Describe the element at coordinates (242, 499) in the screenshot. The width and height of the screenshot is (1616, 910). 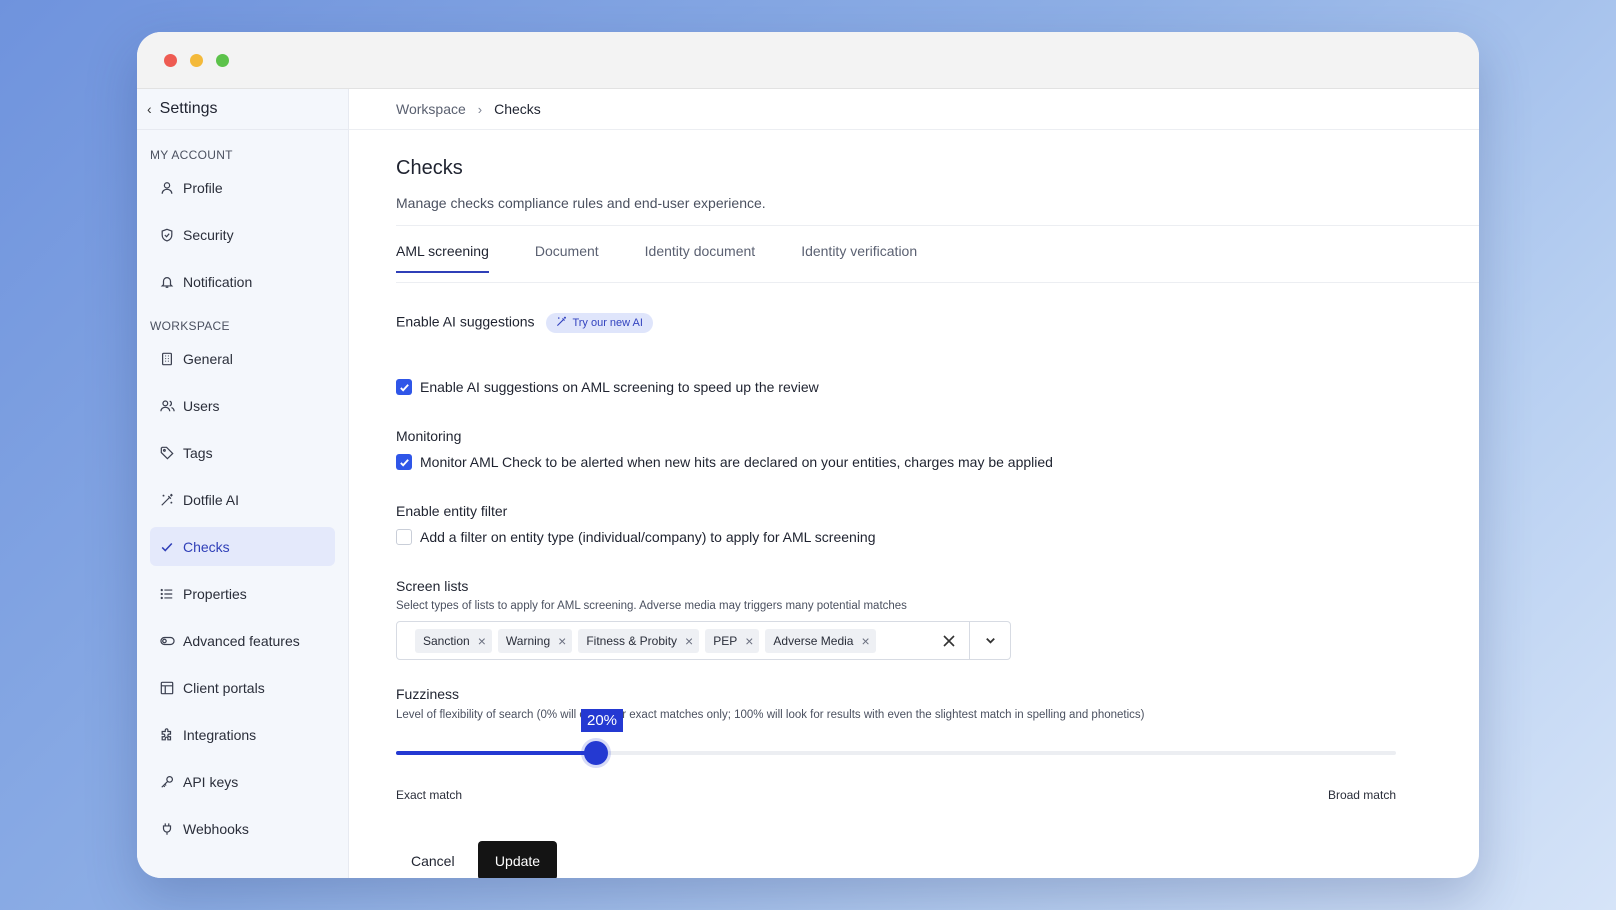
I see `sidebar-item-dotfile-ai: Dotfile AI` at that location.